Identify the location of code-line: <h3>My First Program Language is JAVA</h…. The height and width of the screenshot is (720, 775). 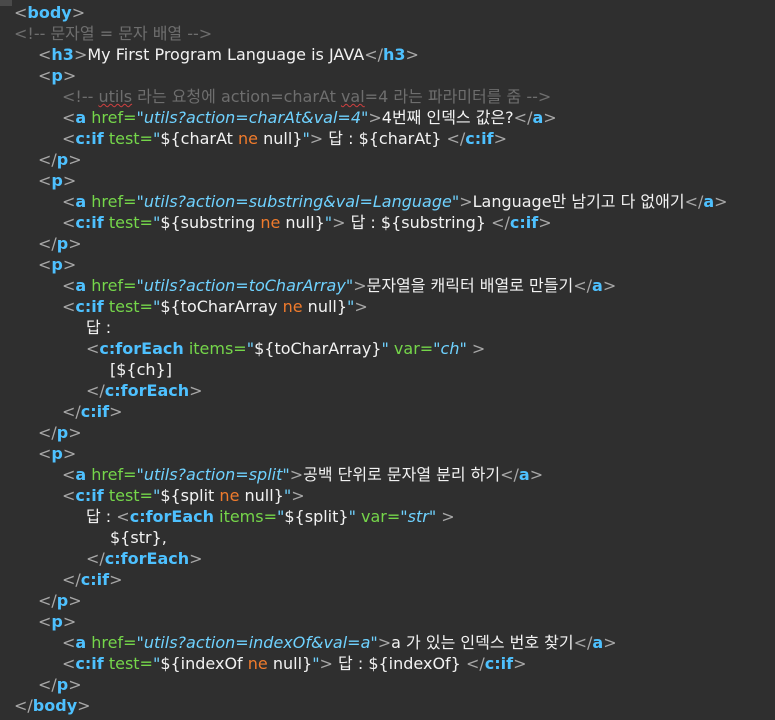
(371, 54).